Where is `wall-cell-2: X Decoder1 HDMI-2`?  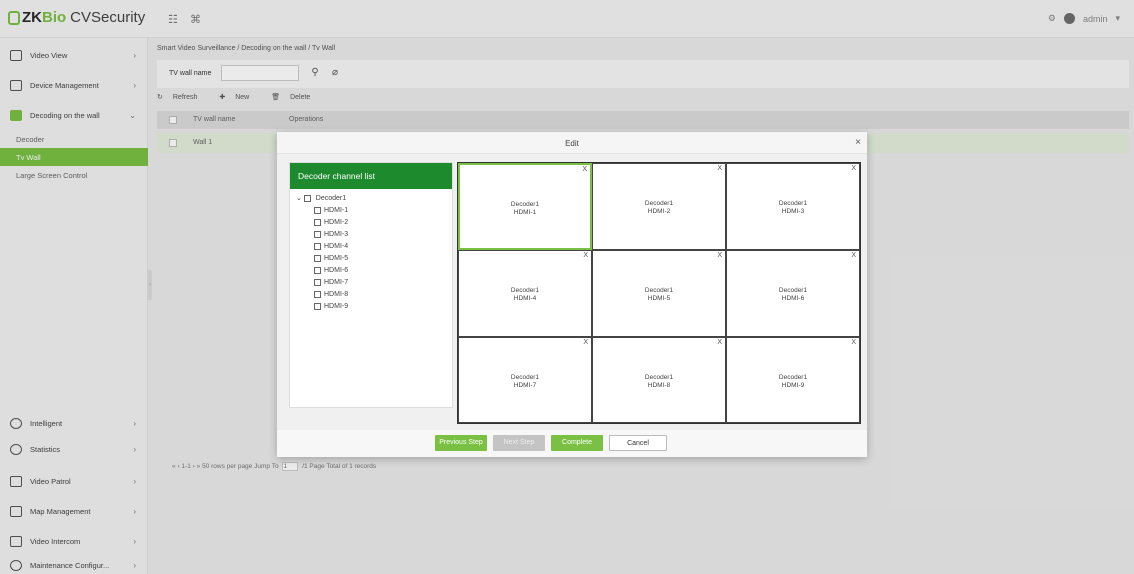 wall-cell-2: X Decoder1 HDMI-2 is located at coordinates (659, 206).